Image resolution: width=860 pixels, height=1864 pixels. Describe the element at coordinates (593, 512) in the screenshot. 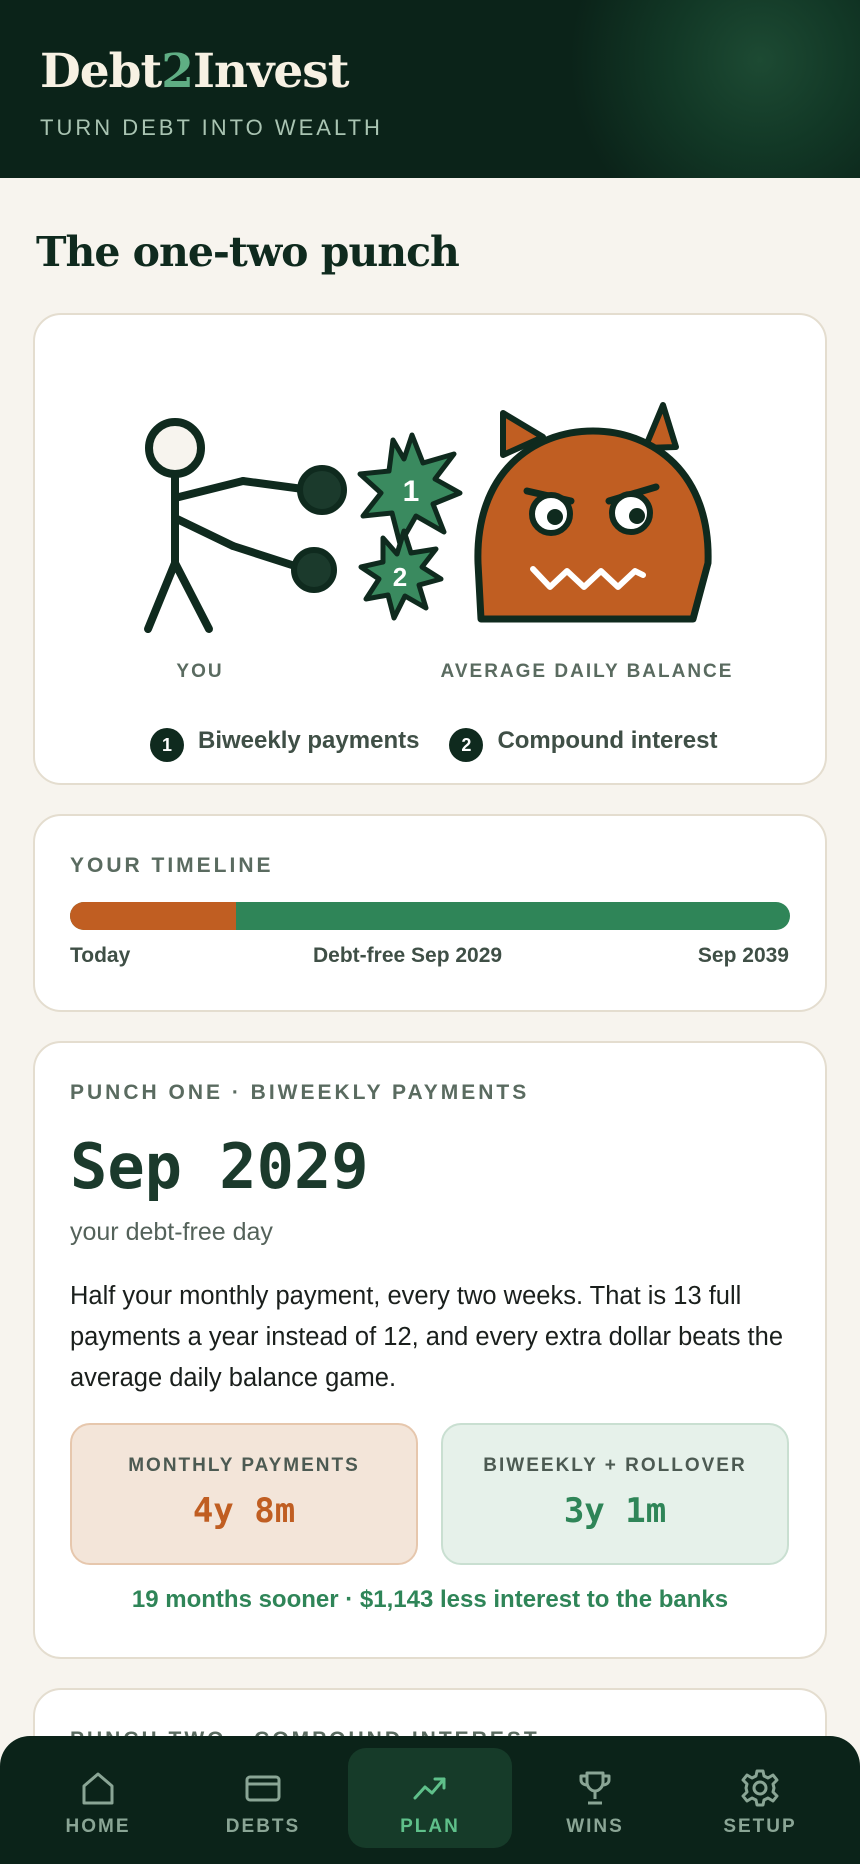

I see `monster-icon` at that location.